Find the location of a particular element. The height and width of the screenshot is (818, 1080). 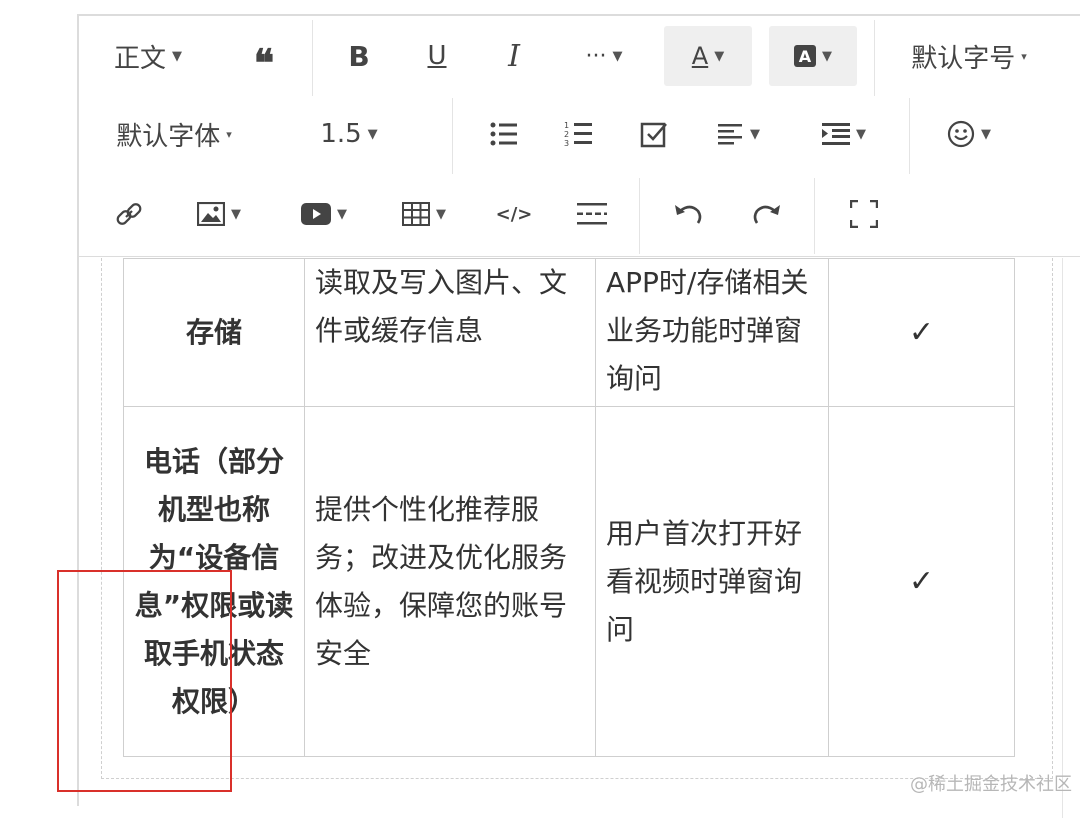

font-size-dropdown: 默认字号 ▾ is located at coordinates (969, 56).